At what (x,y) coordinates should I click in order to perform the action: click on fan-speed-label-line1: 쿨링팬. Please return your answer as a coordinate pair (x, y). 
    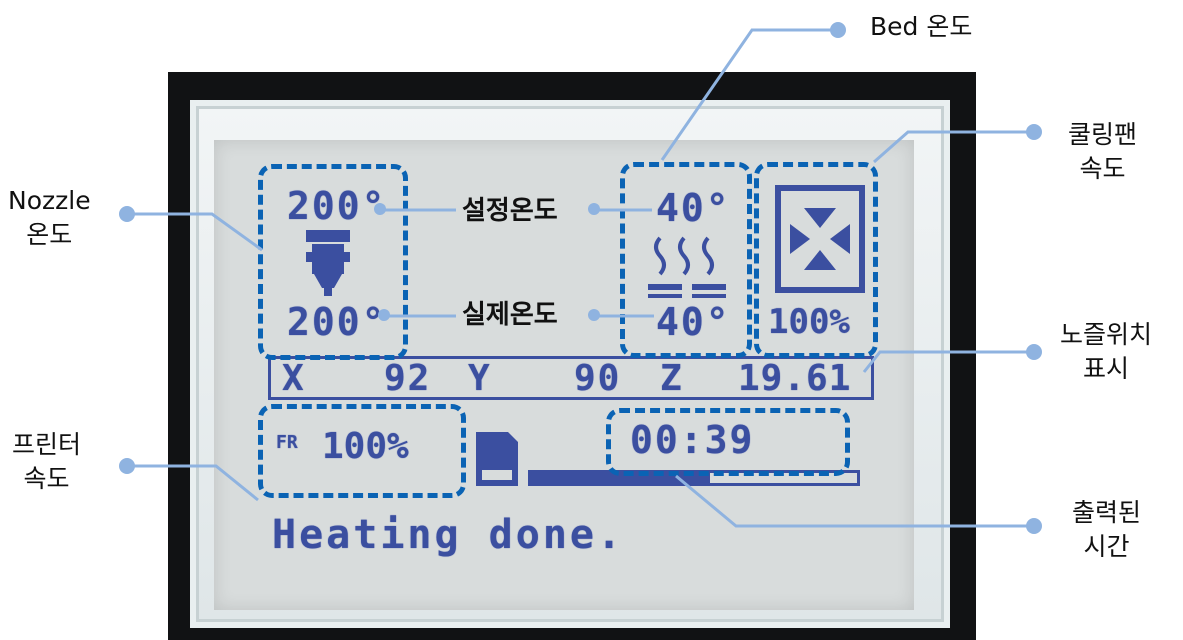
    Looking at the image, I should click on (1103, 134).